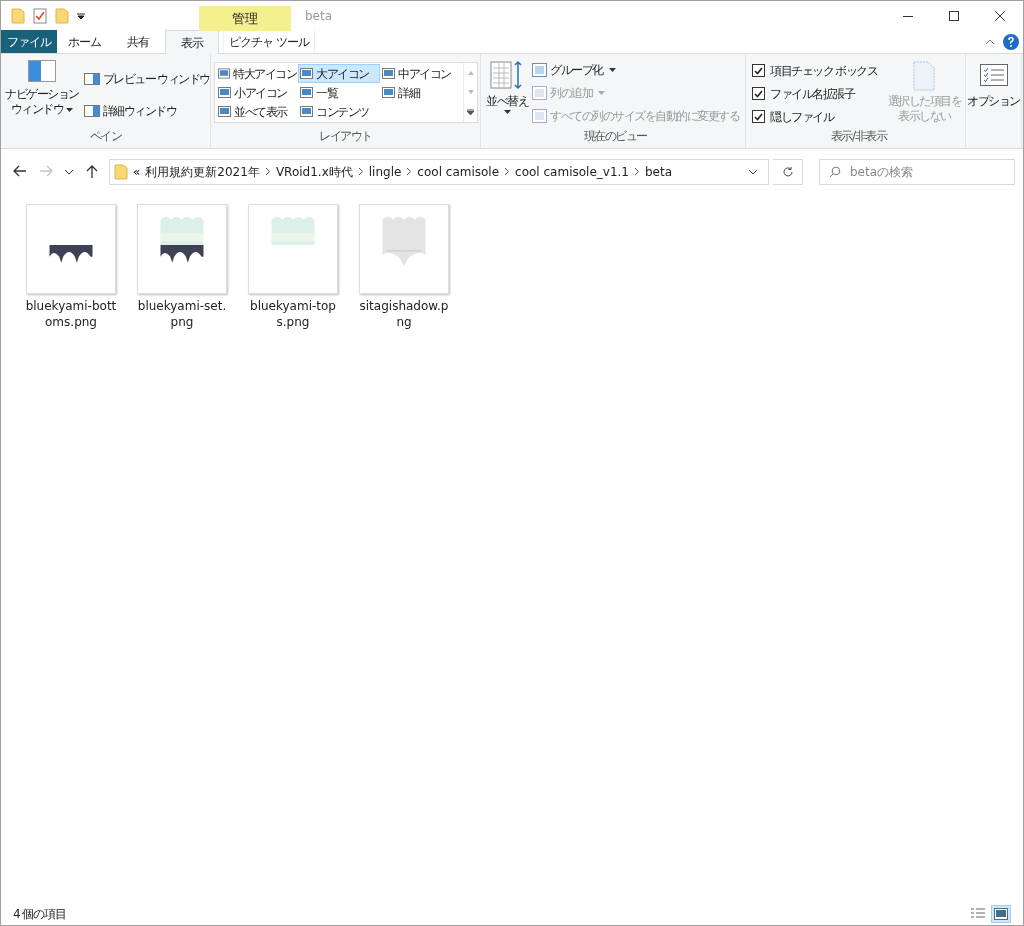  I want to click on chevron-down-icon, so click(69, 171).